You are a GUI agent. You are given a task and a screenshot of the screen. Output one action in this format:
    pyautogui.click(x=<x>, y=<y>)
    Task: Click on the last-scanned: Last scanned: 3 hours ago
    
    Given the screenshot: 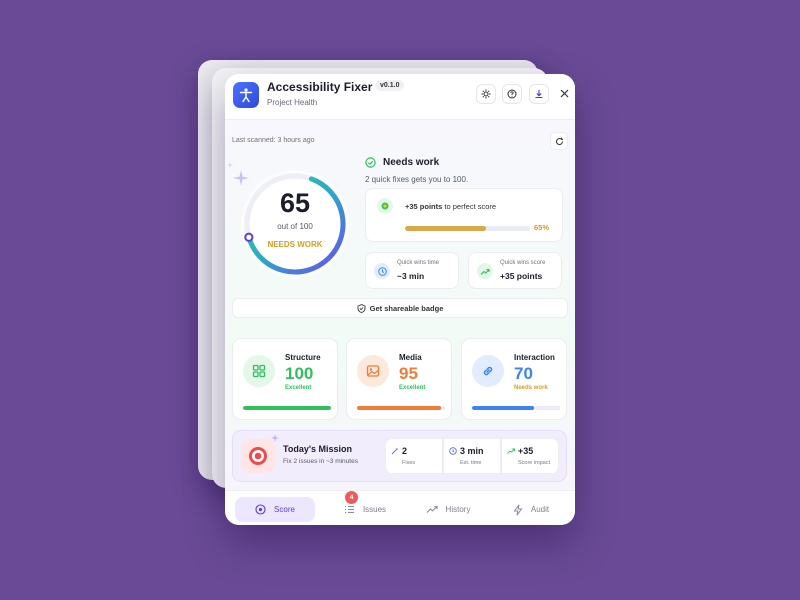 What is the action you would take?
    pyautogui.click(x=273, y=140)
    